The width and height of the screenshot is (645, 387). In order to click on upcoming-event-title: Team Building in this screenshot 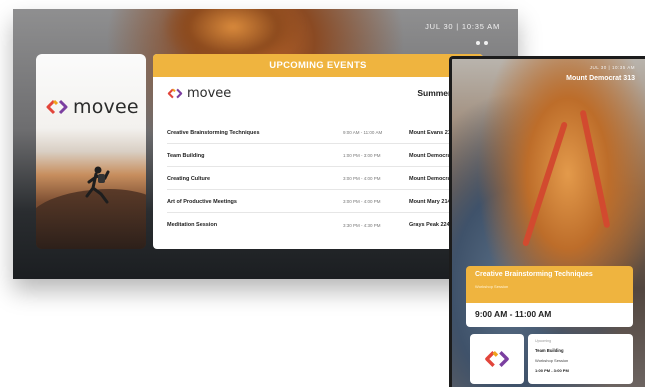, I will do `click(549, 350)`.